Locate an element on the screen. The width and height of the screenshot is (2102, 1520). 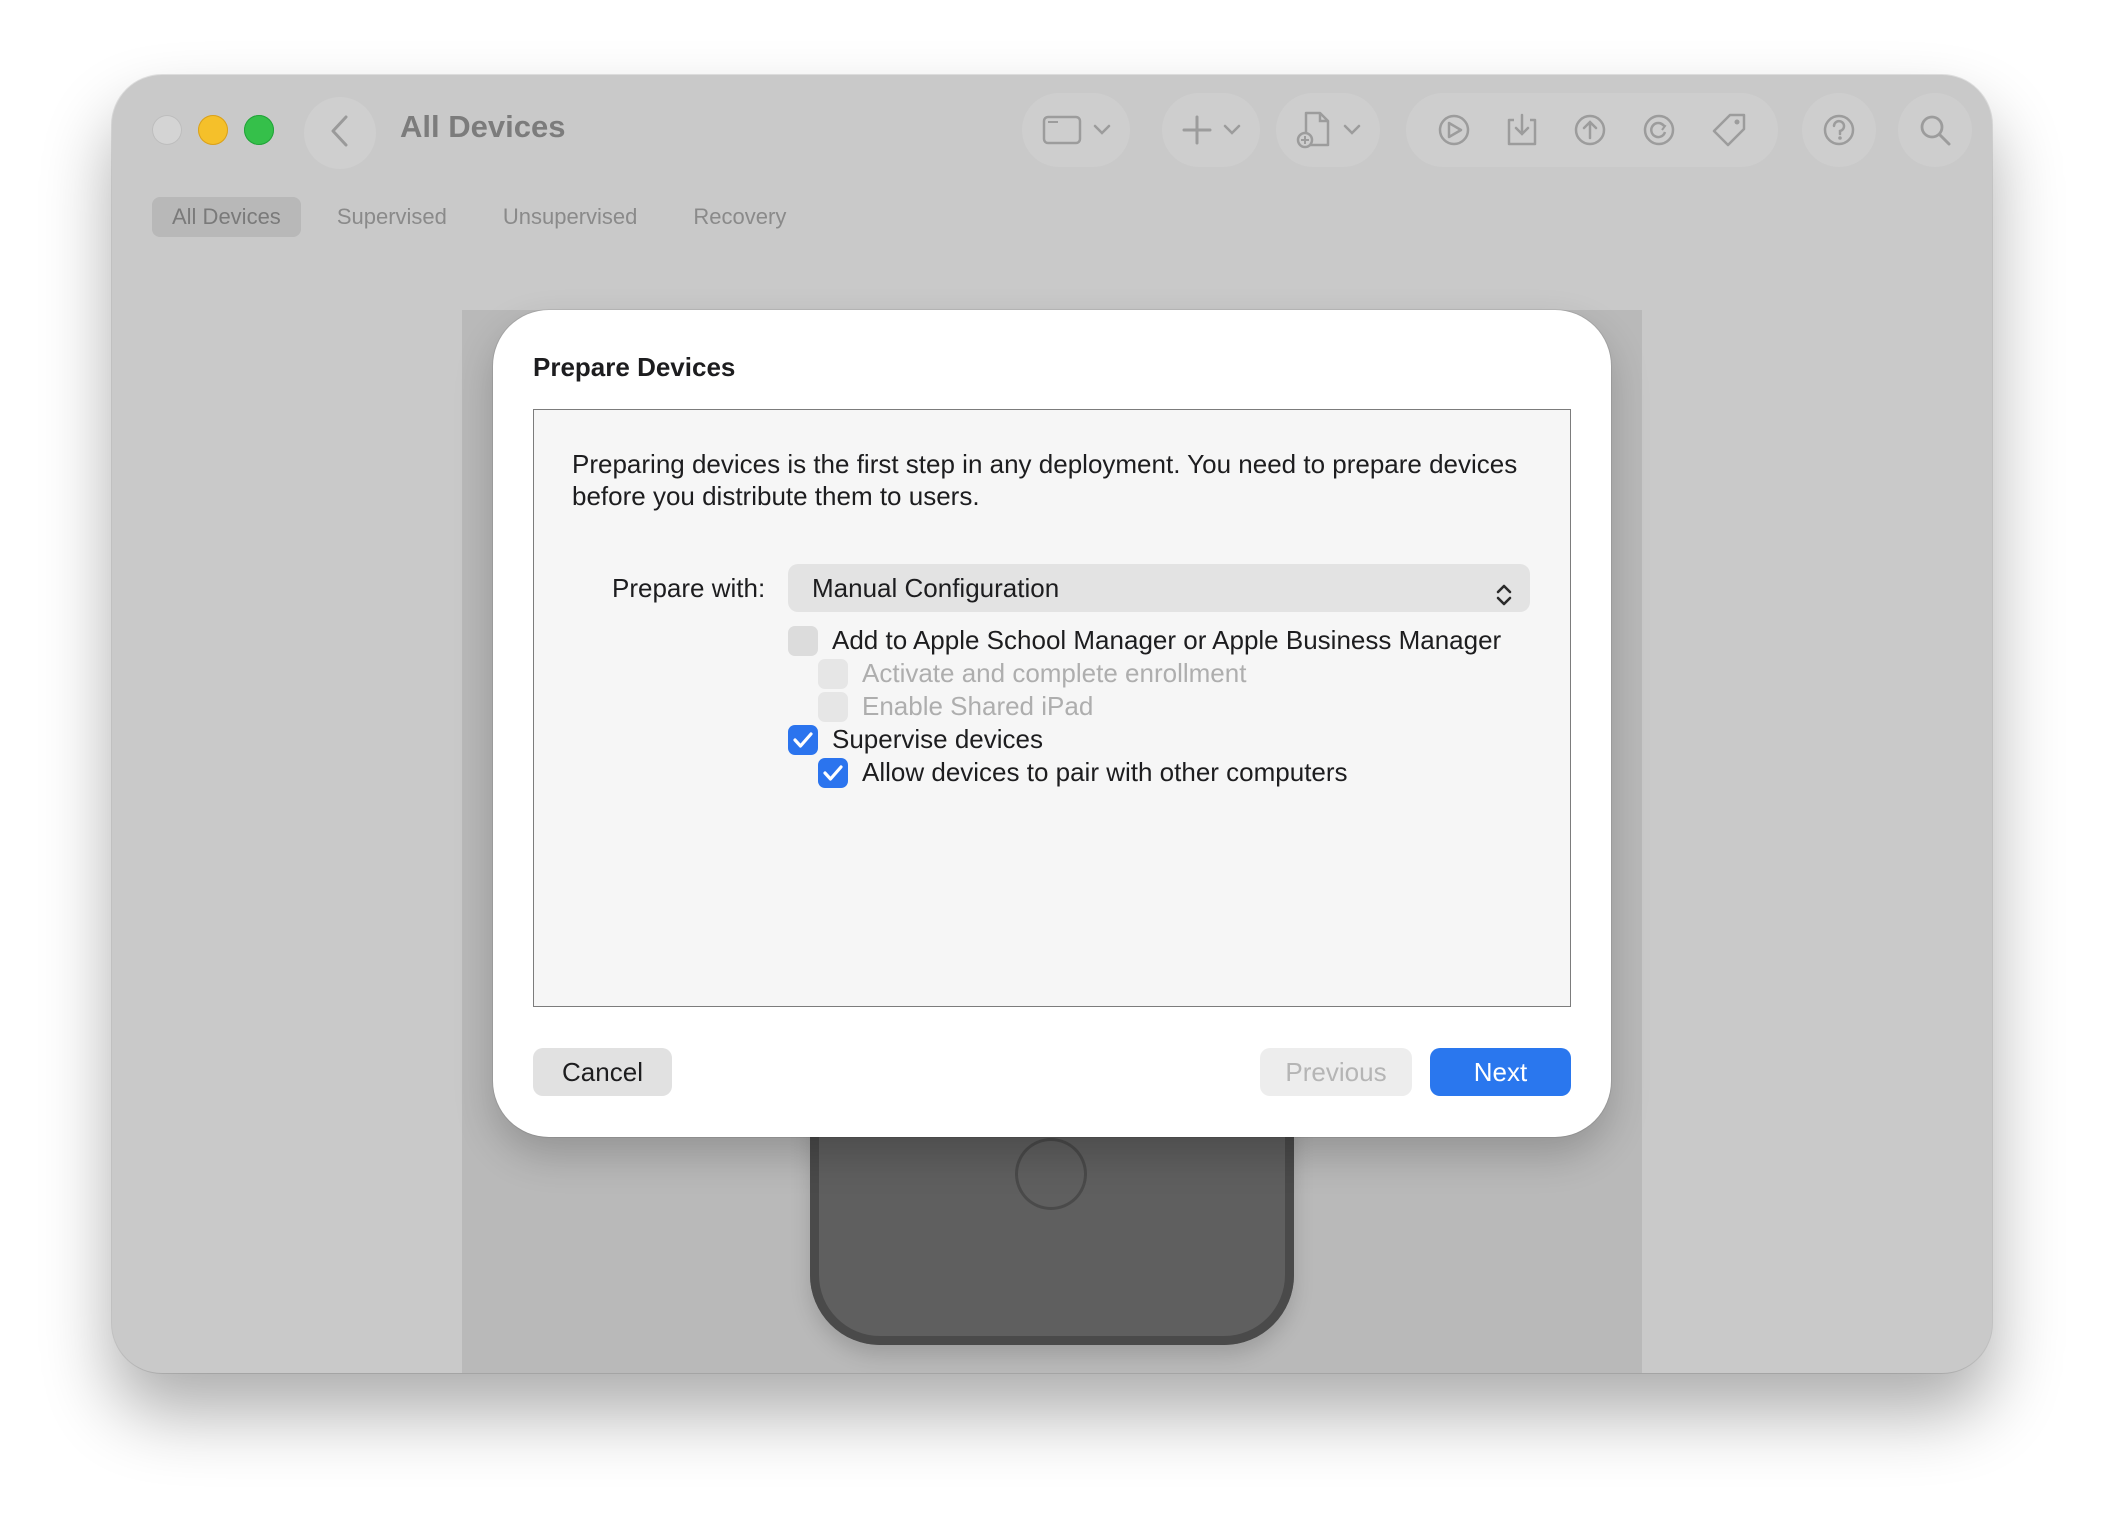
option-enable-shared-ipad: Enable Shared iPad is located at coordinates (955, 706).